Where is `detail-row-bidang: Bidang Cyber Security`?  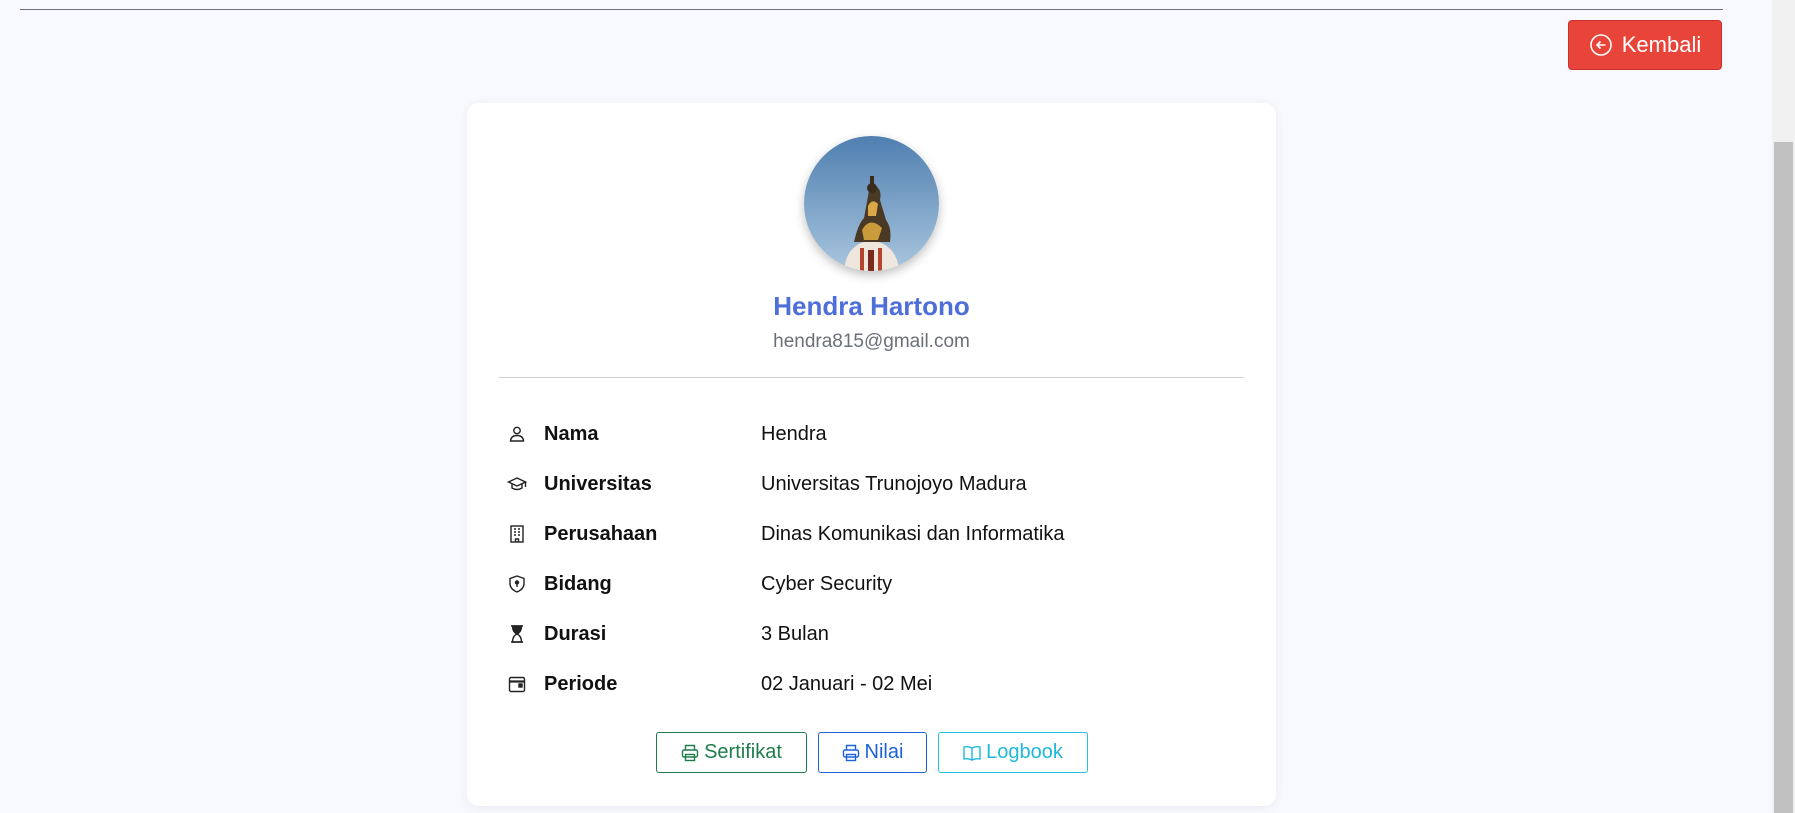 detail-row-bidang: Bidang Cyber Security is located at coordinates (867, 584).